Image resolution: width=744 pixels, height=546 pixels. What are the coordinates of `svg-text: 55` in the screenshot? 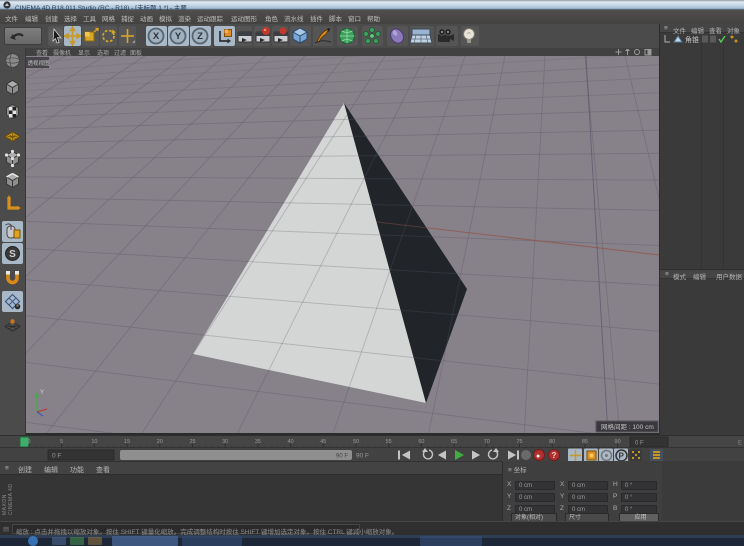 It's located at (389, 442).